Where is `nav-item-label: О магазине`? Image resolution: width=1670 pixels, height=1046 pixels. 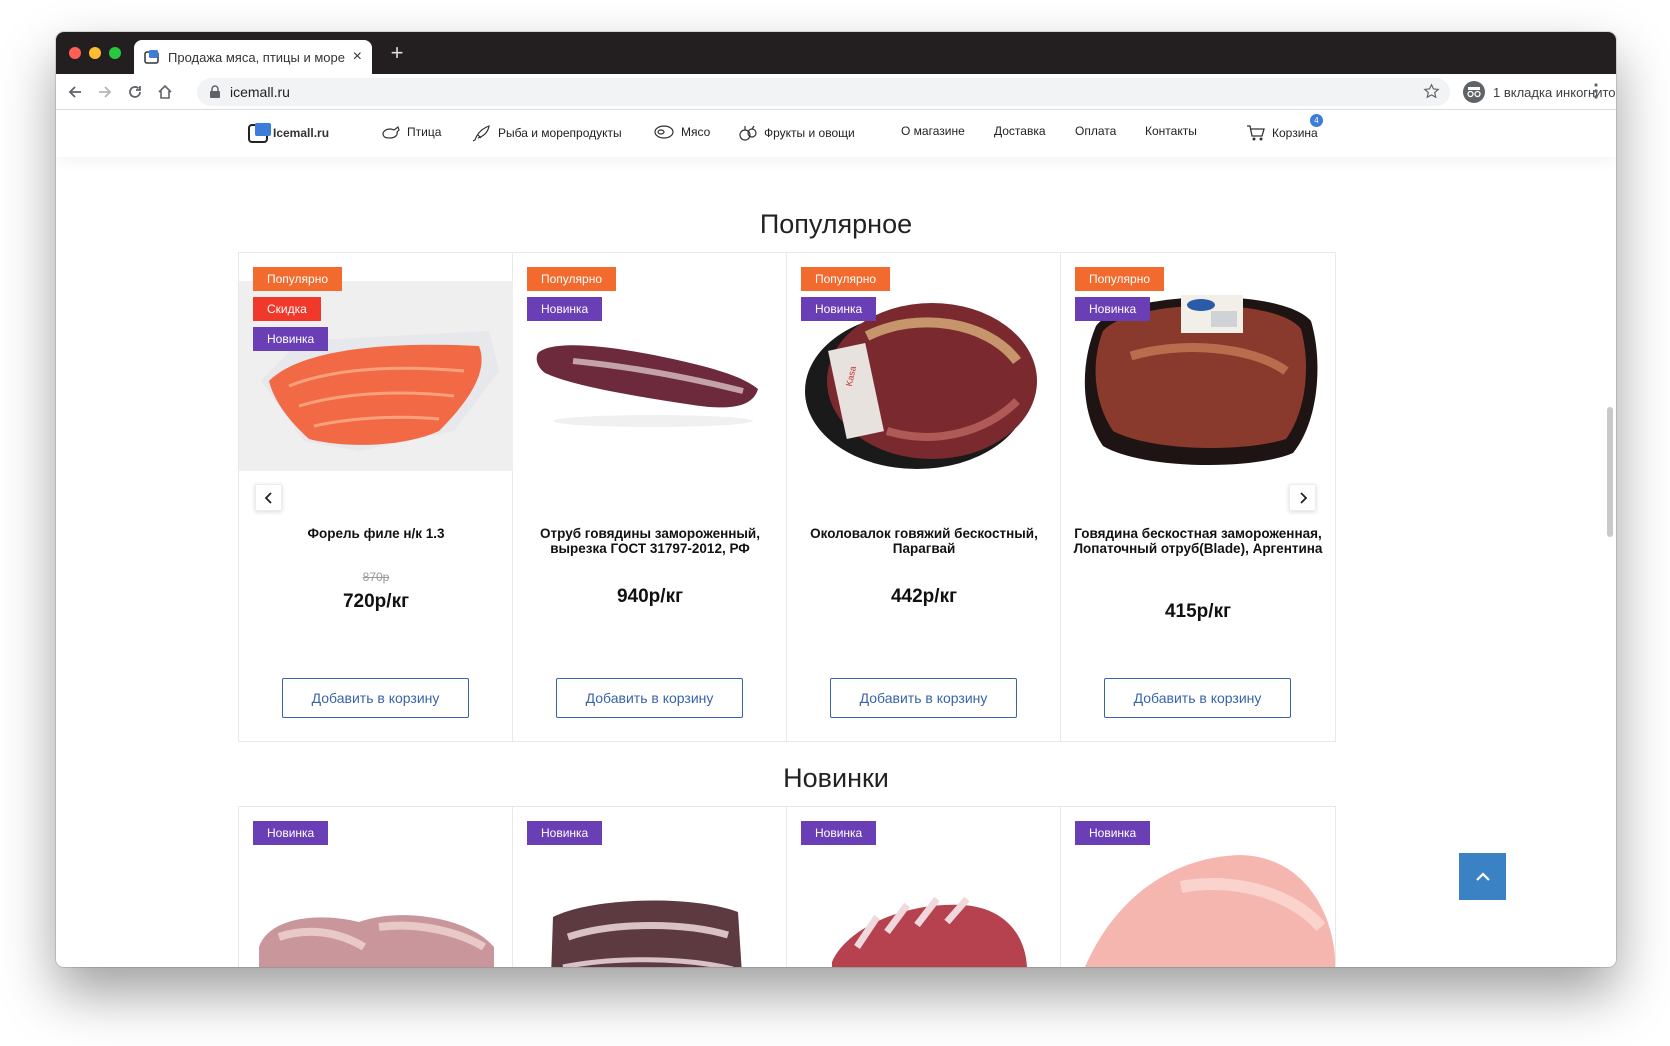
nav-item-label: О магазине is located at coordinates (933, 131).